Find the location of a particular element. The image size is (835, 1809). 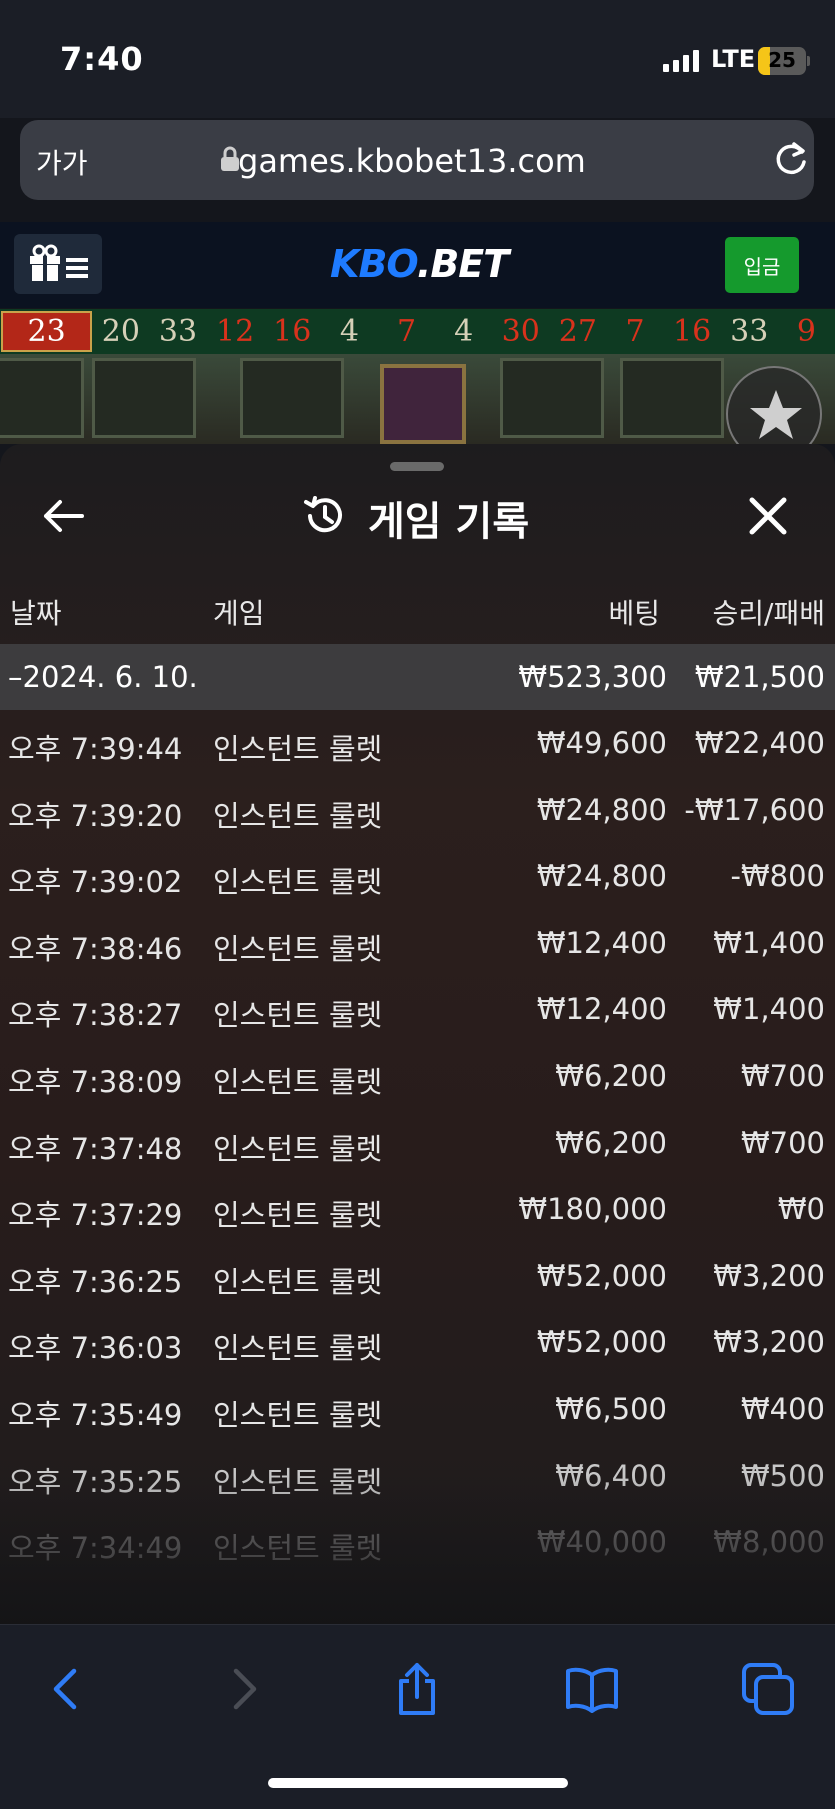

column-header-game: 게임 is located at coordinates (239, 612).